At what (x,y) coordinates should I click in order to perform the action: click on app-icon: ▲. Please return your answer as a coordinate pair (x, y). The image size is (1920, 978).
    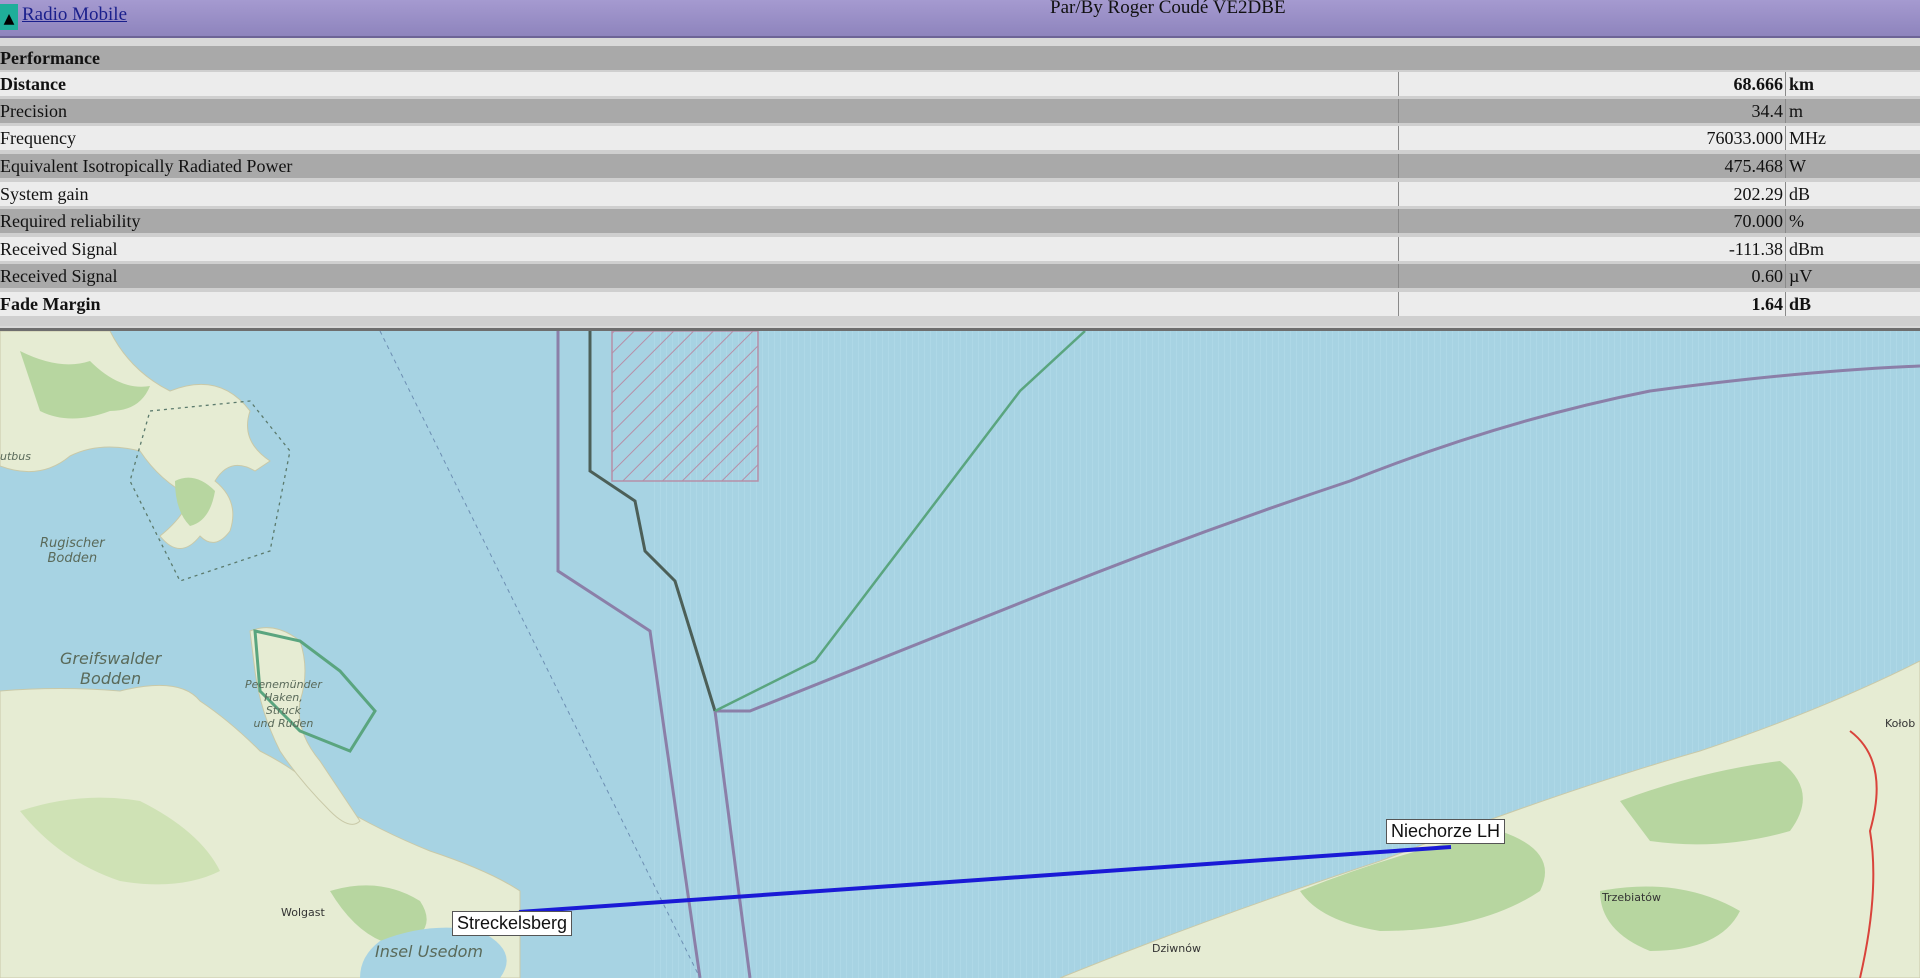
    Looking at the image, I should click on (9, 17).